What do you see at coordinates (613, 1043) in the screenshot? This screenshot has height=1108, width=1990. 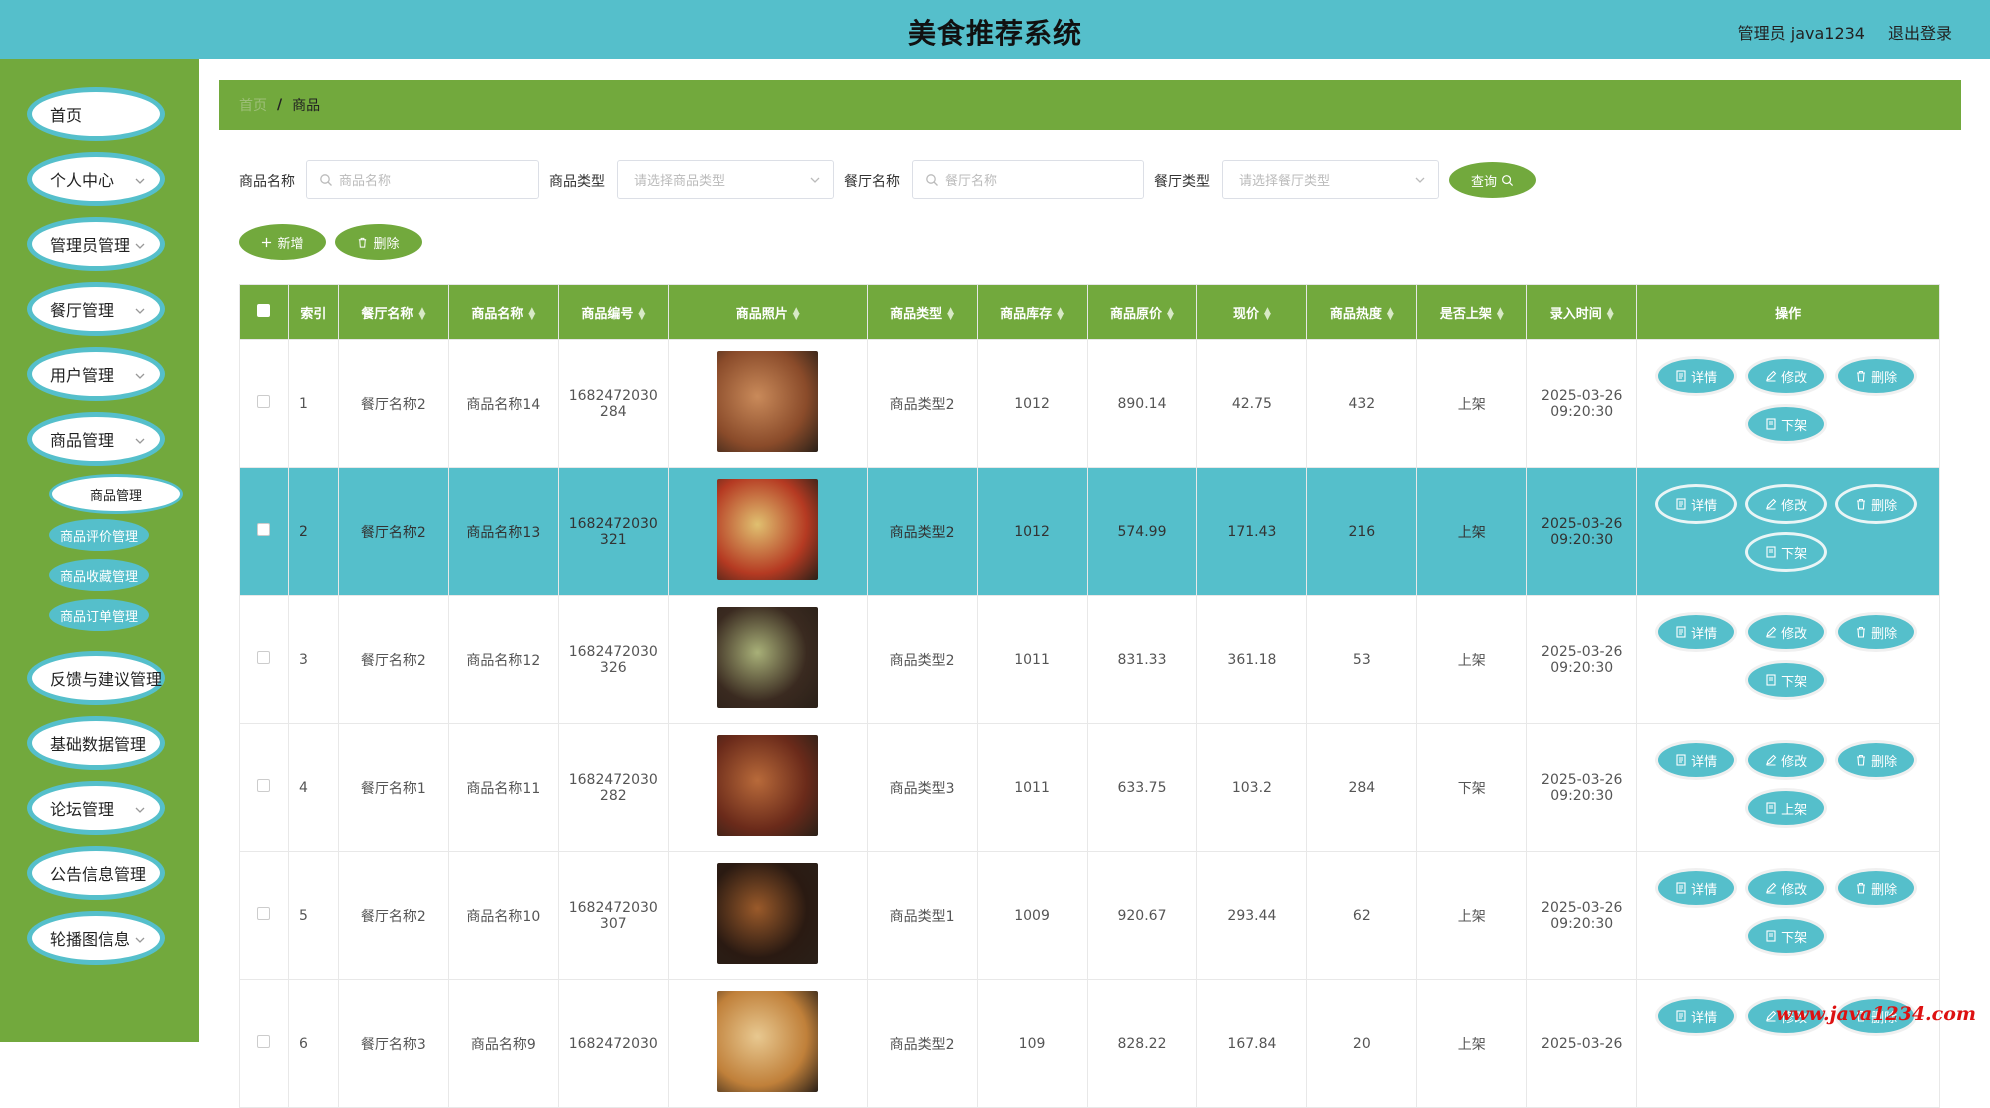 I see `cell-goods-code: 1682472030` at bounding box center [613, 1043].